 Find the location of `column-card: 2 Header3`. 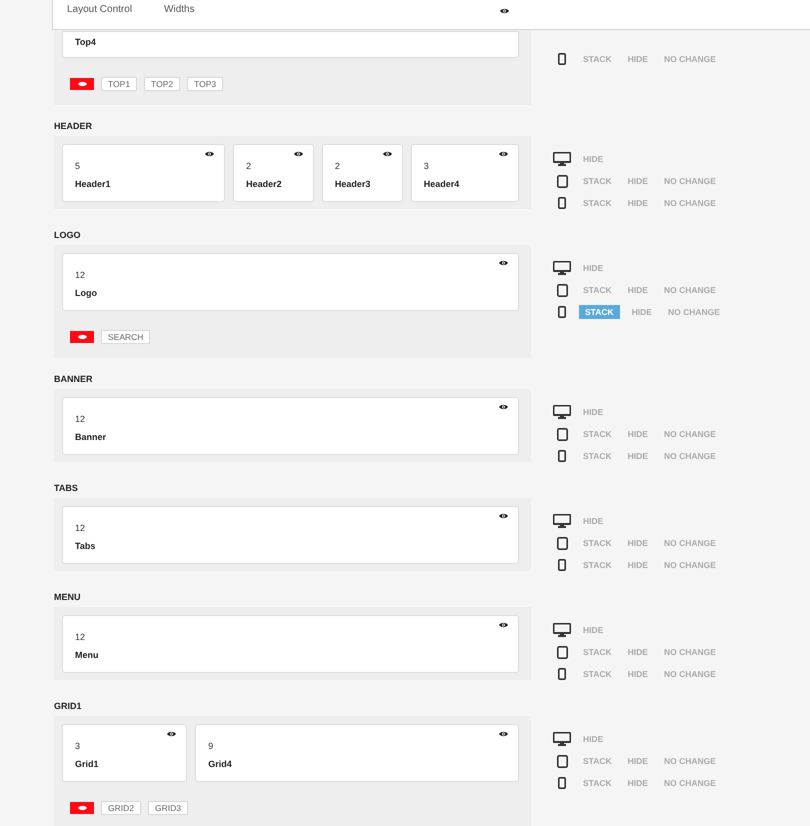

column-card: 2 Header3 is located at coordinates (362, 173).